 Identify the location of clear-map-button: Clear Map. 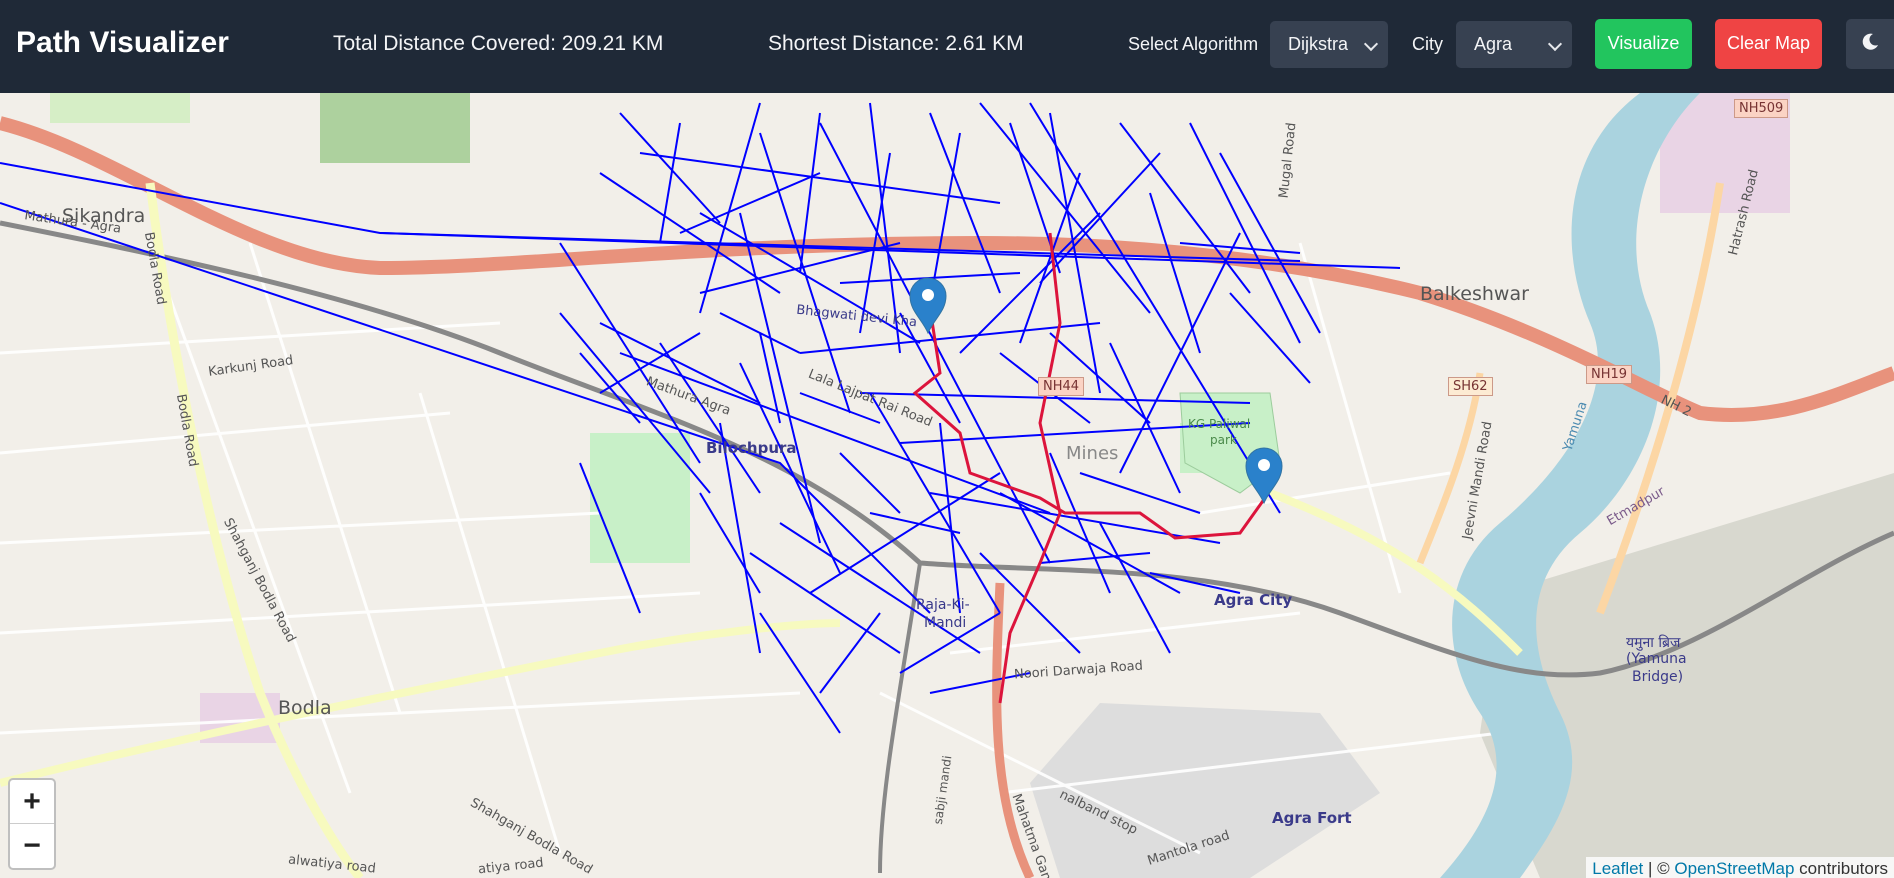
(1768, 44).